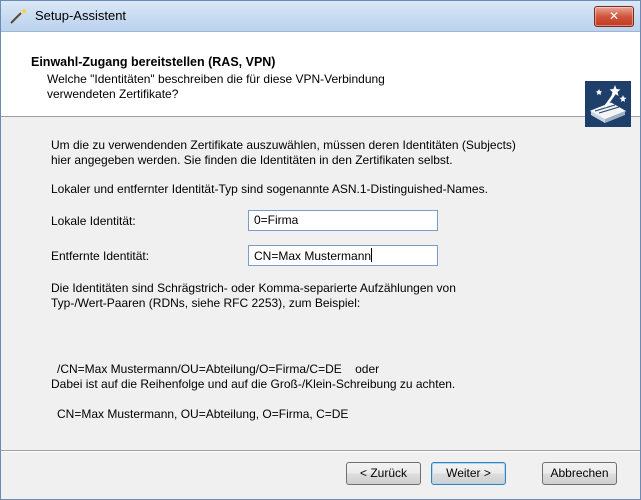  Describe the element at coordinates (113, 94) in the screenshot. I see `subtitle-line-2: verwendeten Zertifikate?` at that location.